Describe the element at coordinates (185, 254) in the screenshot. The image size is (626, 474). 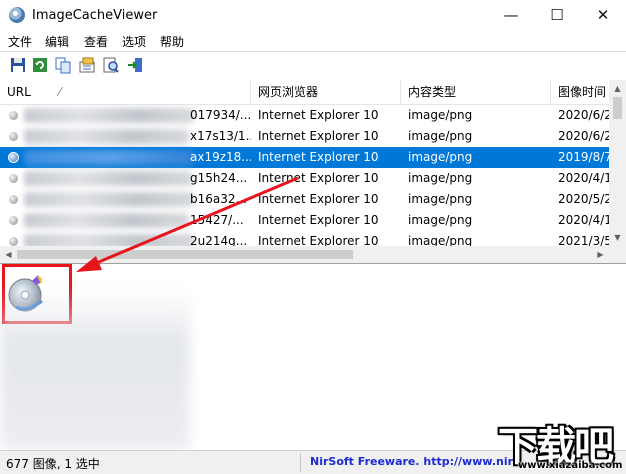
I see `horizontal-scroll-thumb` at that location.